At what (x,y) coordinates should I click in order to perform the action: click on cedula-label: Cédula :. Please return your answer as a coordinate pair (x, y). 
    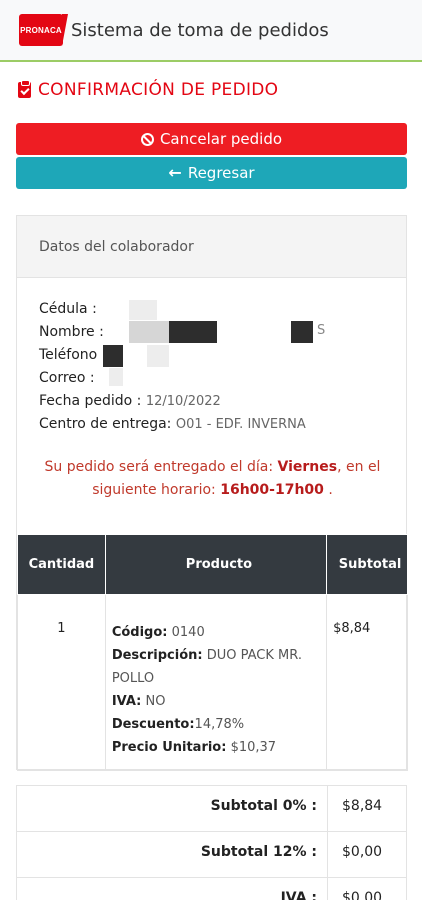
    Looking at the image, I should click on (68, 309).